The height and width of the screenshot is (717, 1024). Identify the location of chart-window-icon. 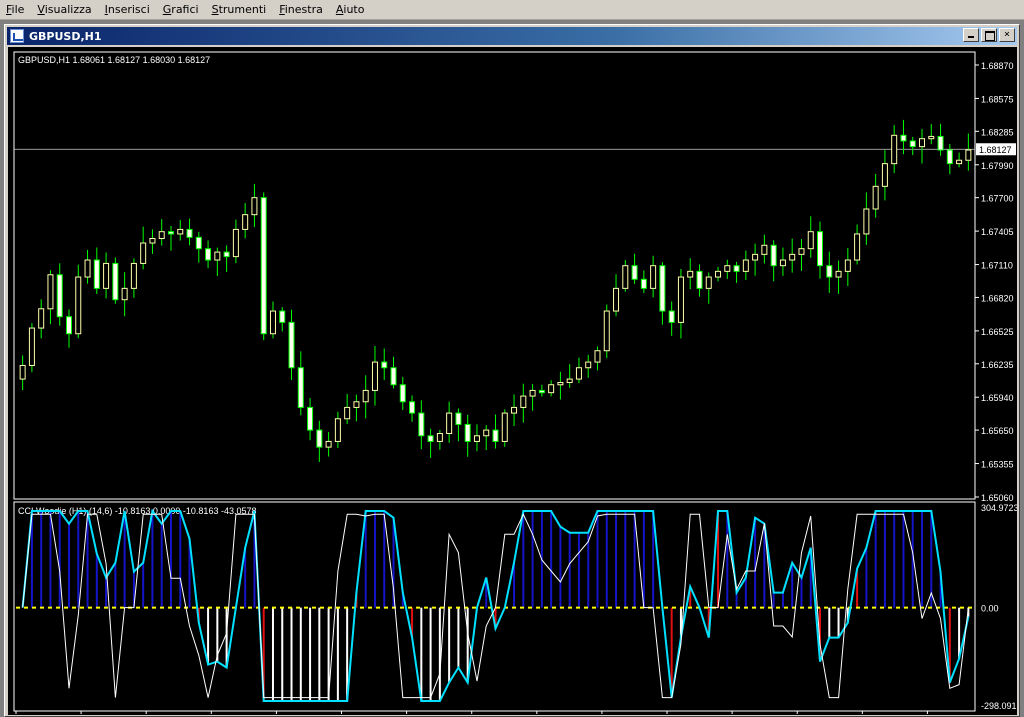
(17, 36).